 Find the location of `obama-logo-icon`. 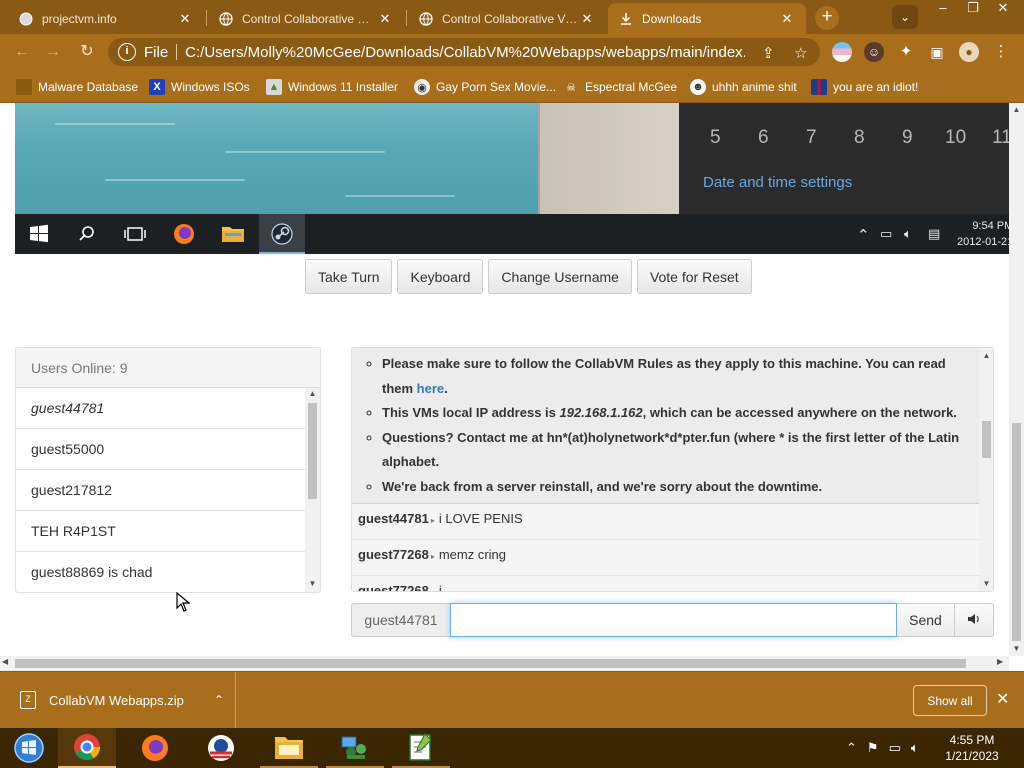

obama-logo-icon is located at coordinates (221, 748).